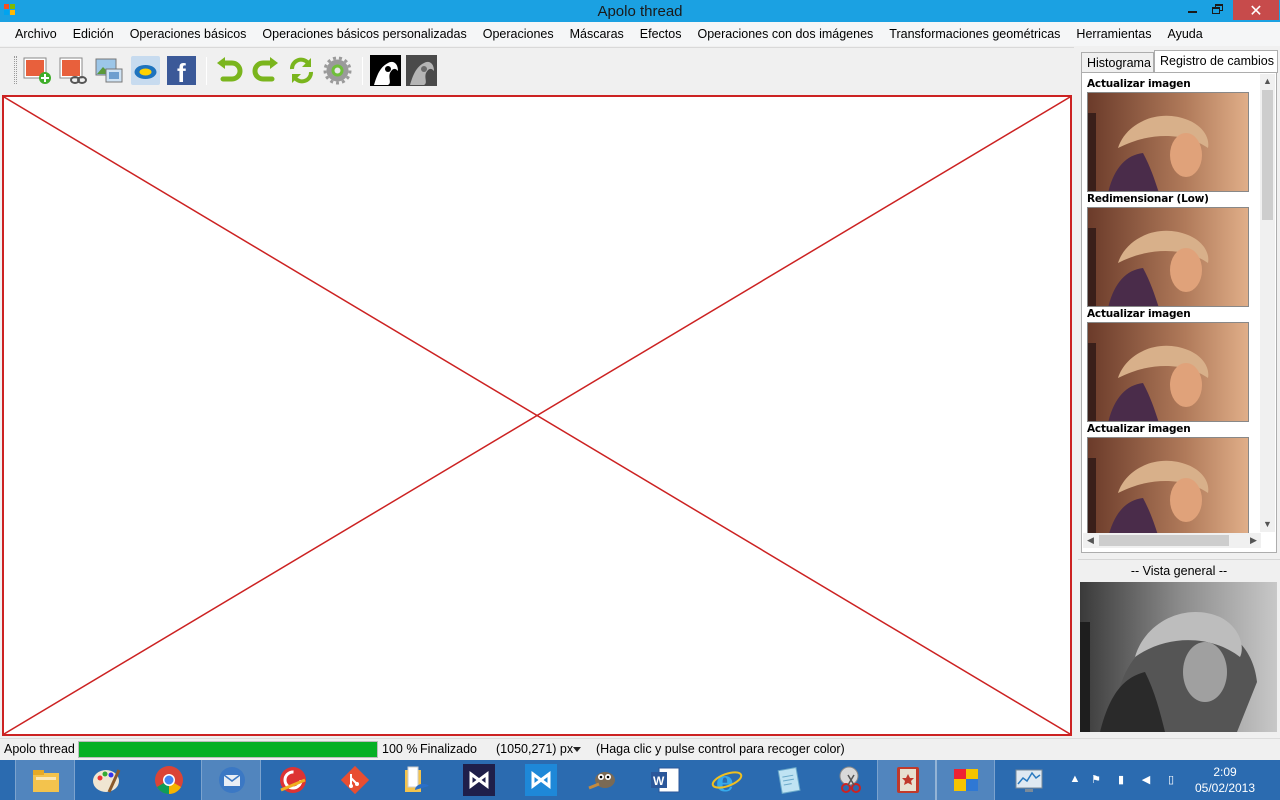 Image resolution: width=1280 pixels, height=800 pixels. I want to click on svg-text: W, so click(659, 781).